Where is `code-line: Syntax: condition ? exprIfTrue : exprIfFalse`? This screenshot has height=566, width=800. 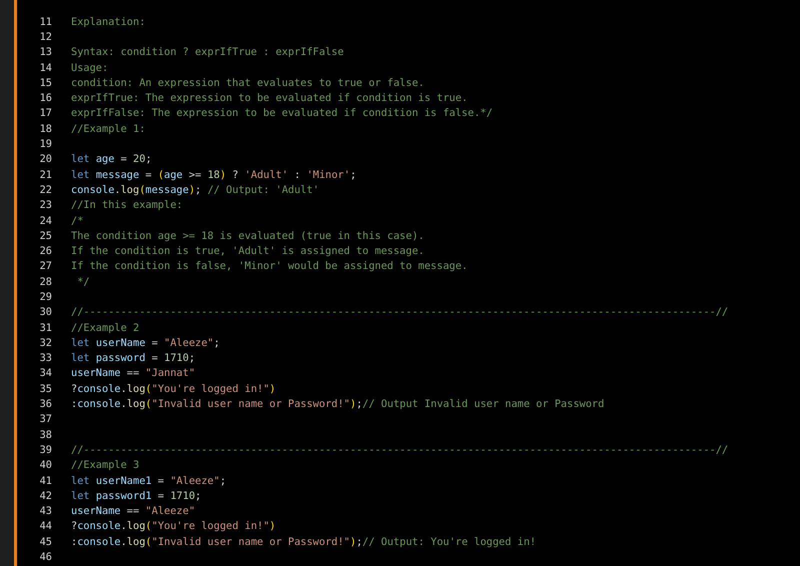
code-line: Syntax: condition ? exprIfTrue : exprIfFalse is located at coordinates (207, 52).